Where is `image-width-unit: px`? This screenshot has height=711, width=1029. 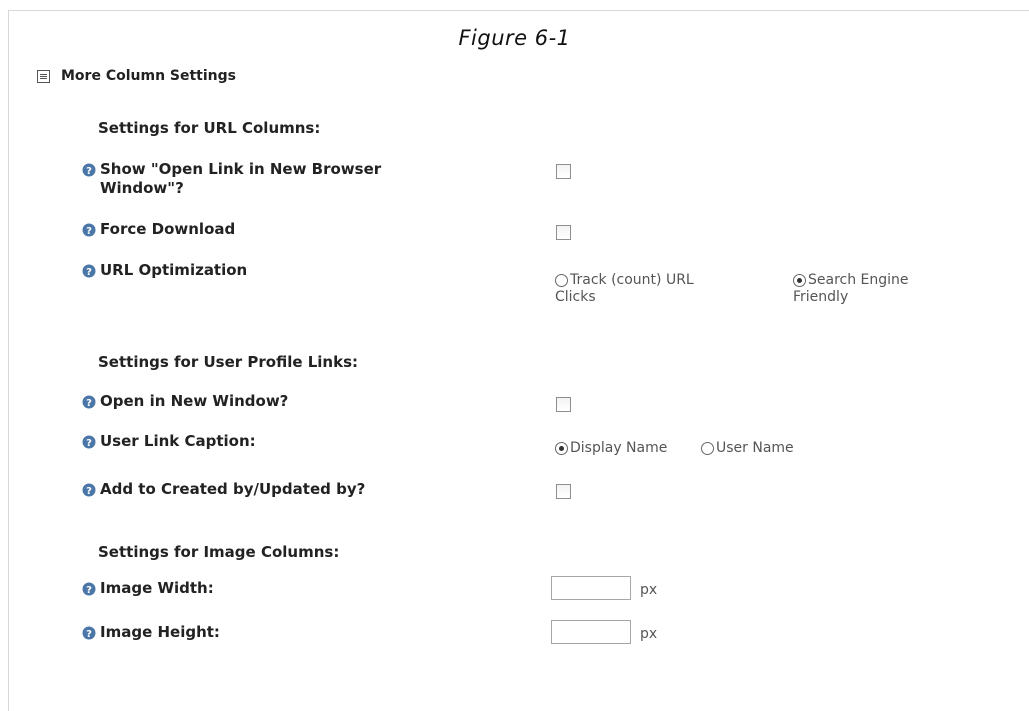 image-width-unit: px is located at coordinates (649, 590).